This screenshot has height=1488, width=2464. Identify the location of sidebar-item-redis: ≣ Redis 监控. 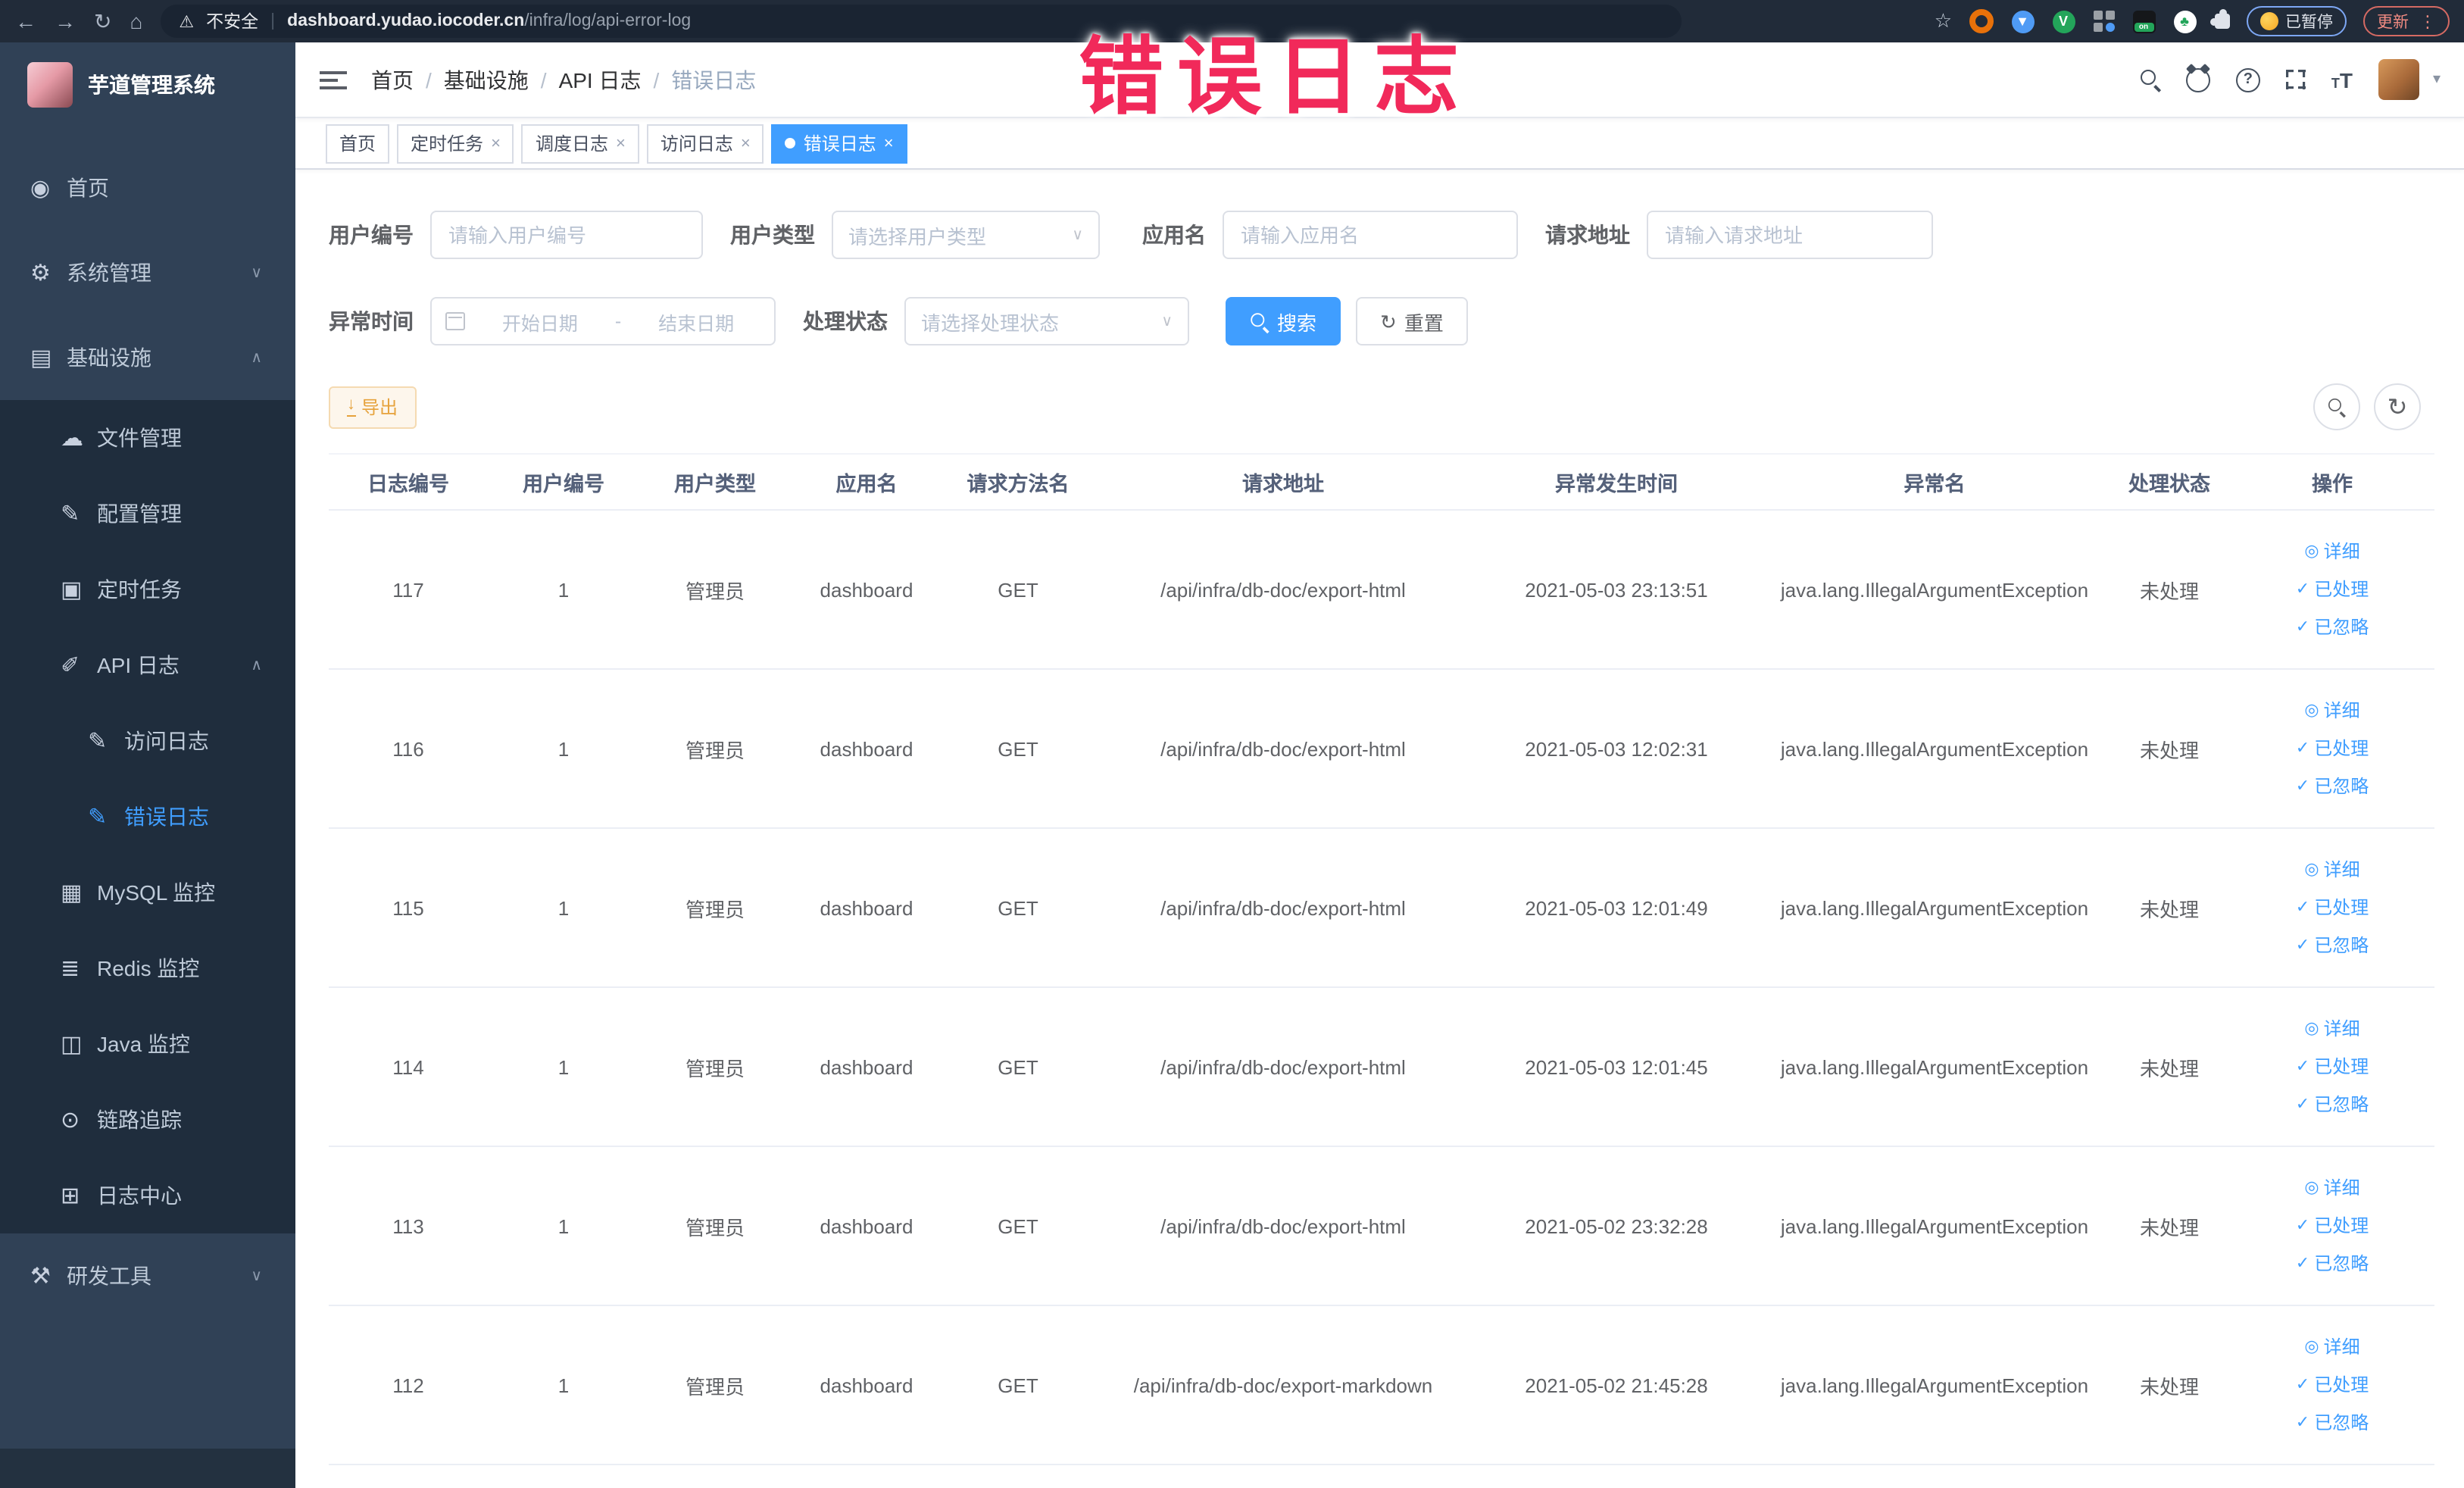
(147, 968).